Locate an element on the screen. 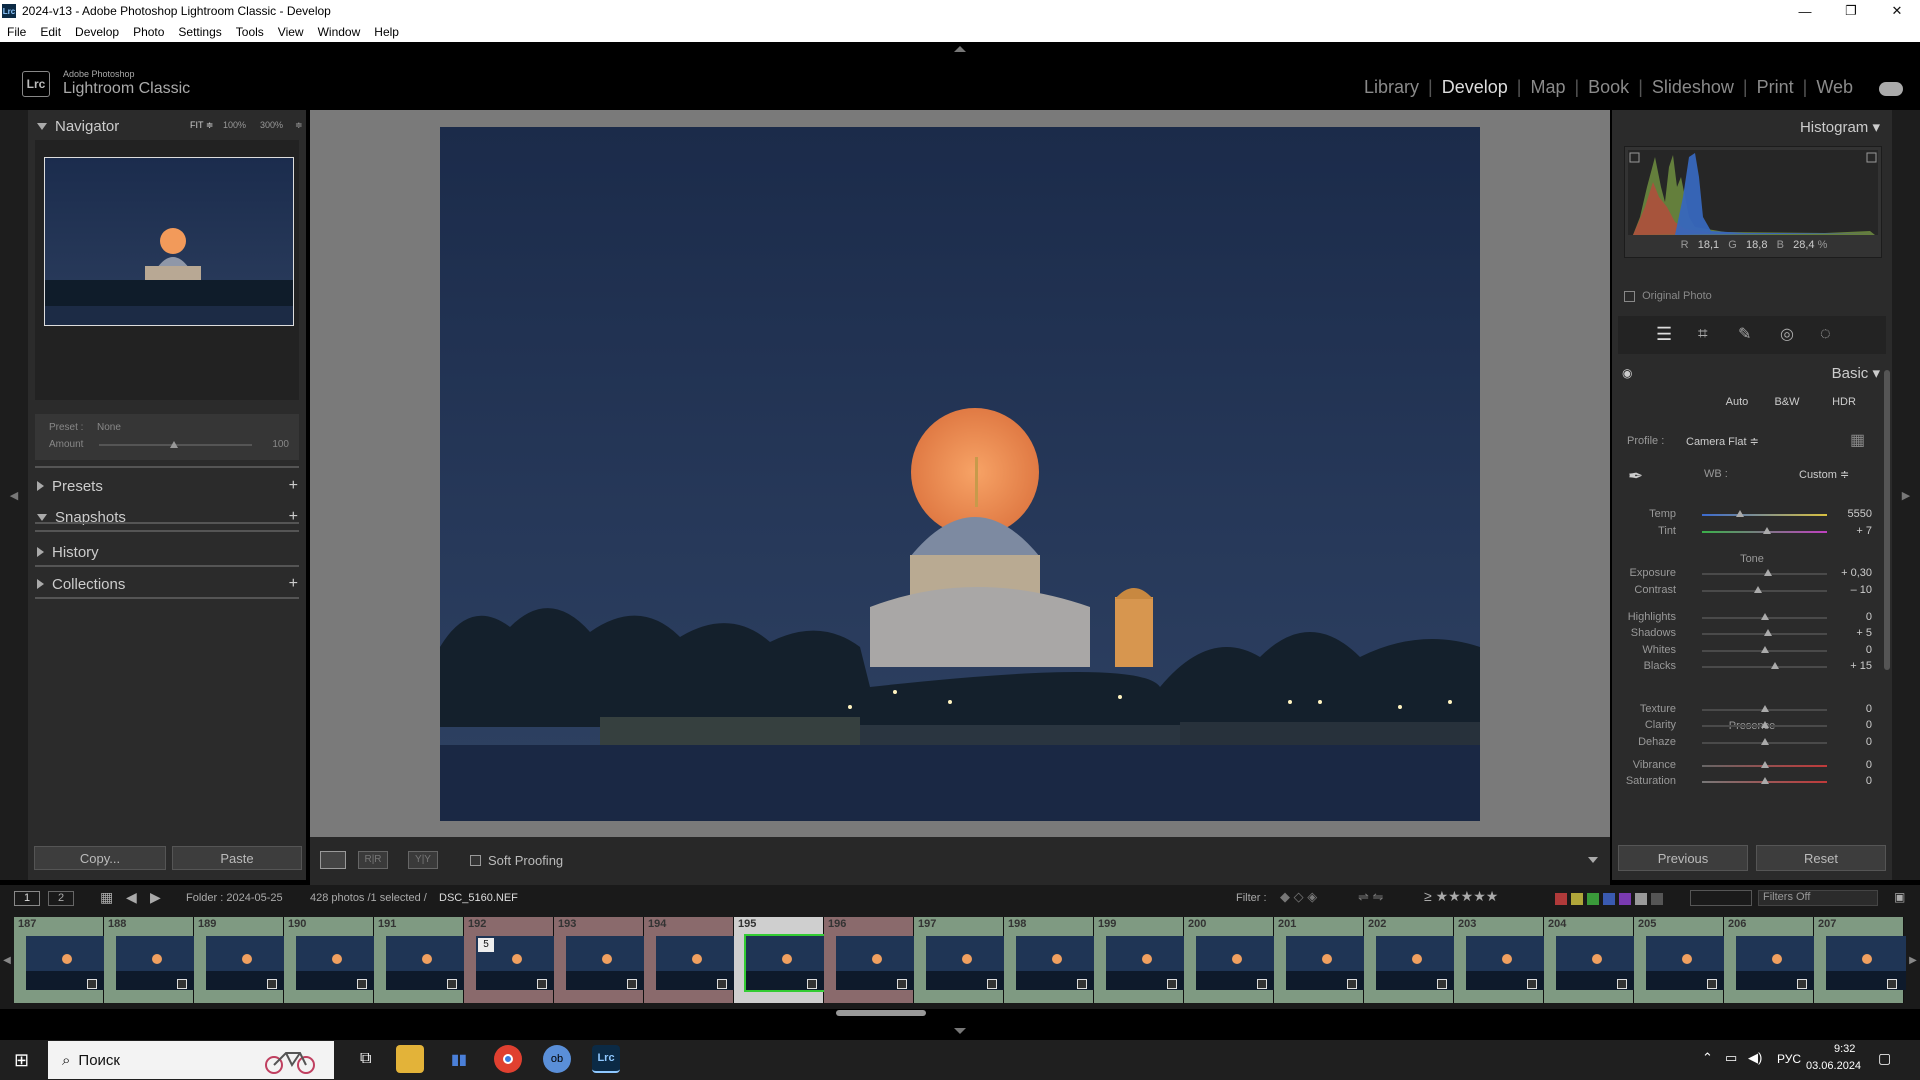 This screenshot has width=1920, height=1080. module-print: Print is located at coordinates (1775, 87).